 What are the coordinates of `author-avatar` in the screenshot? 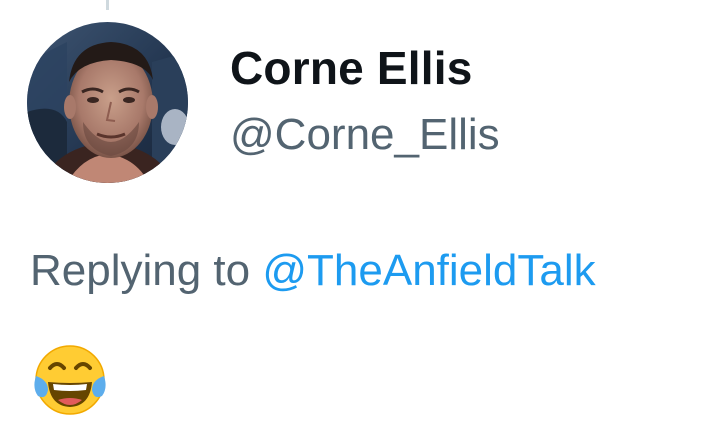 It's located at (107, 102).